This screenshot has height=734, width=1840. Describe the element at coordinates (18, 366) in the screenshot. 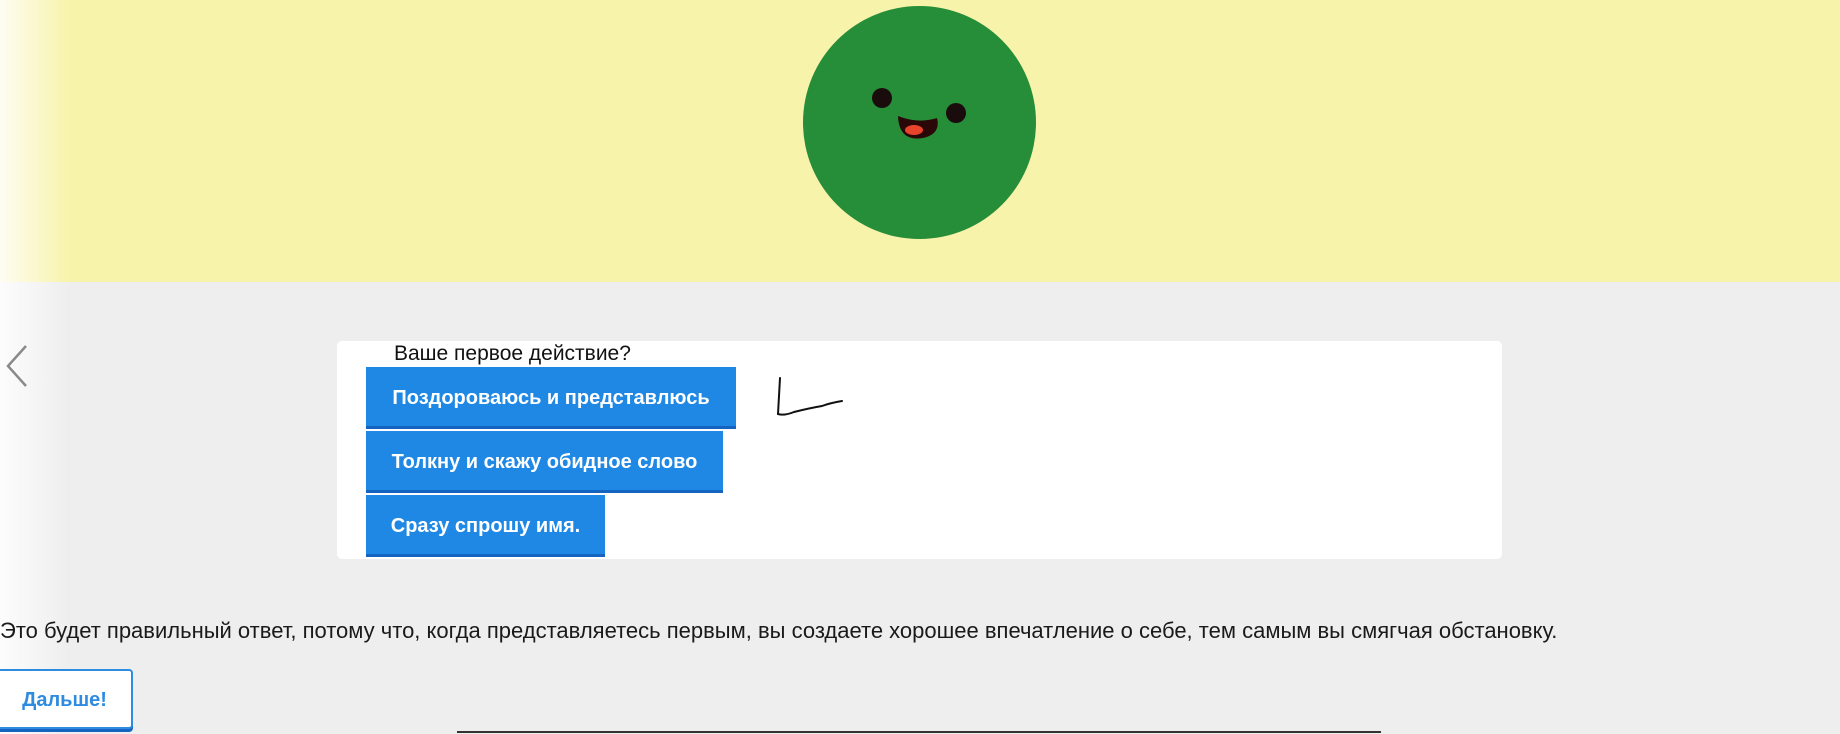

I see `chevron-left-icon` at that location.